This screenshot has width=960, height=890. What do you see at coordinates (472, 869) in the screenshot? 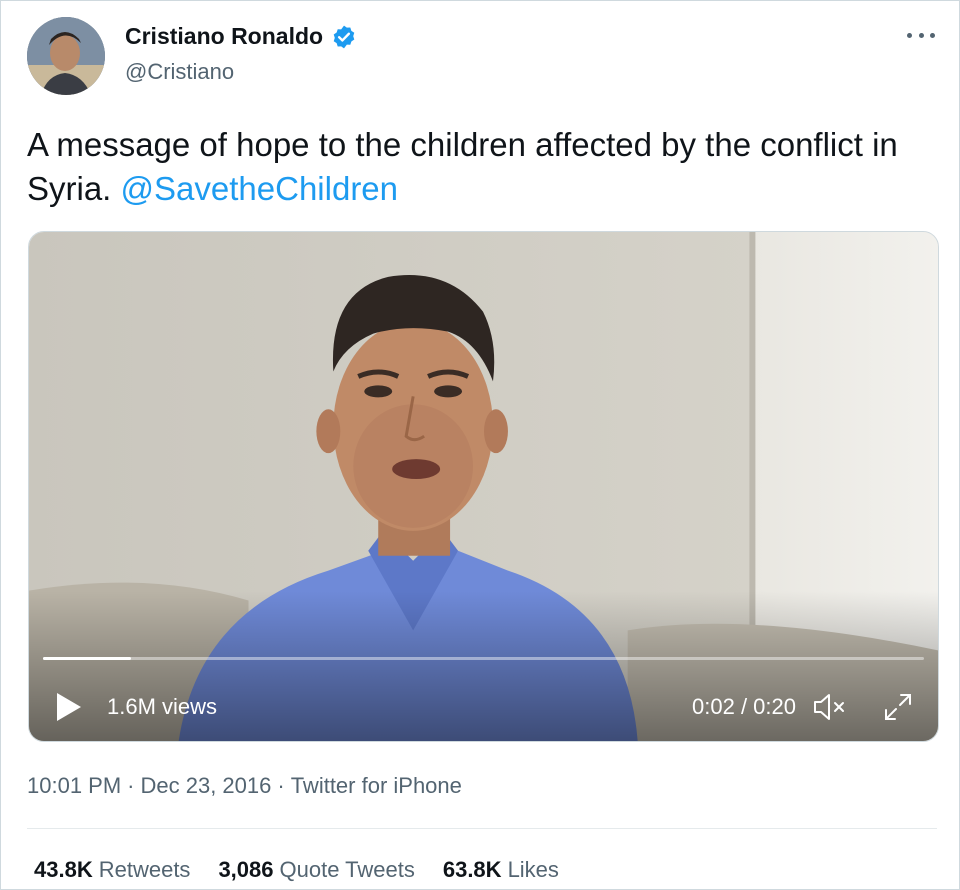
I see `likes-count: 63.8K` at bounding box center [472, 869].